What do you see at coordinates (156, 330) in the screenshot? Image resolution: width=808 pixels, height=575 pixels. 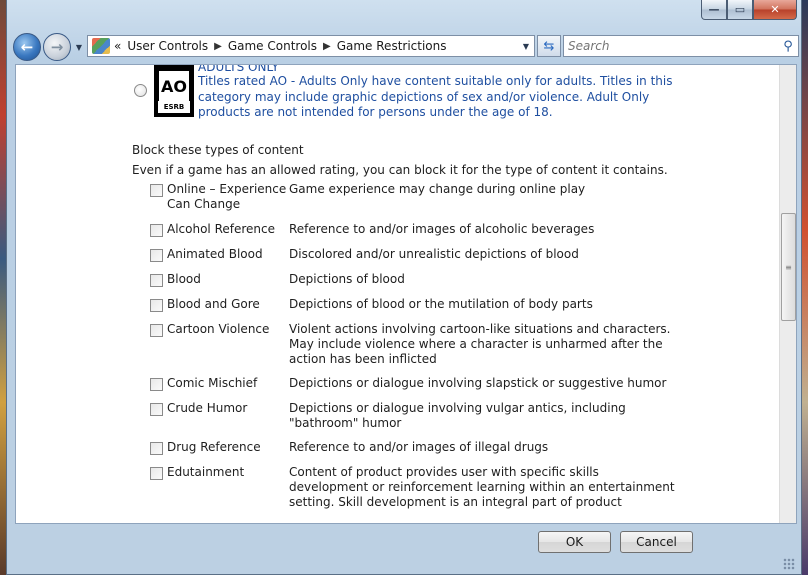 I see `cartoon-violence-checkbox` at bounding box center [156, 330].